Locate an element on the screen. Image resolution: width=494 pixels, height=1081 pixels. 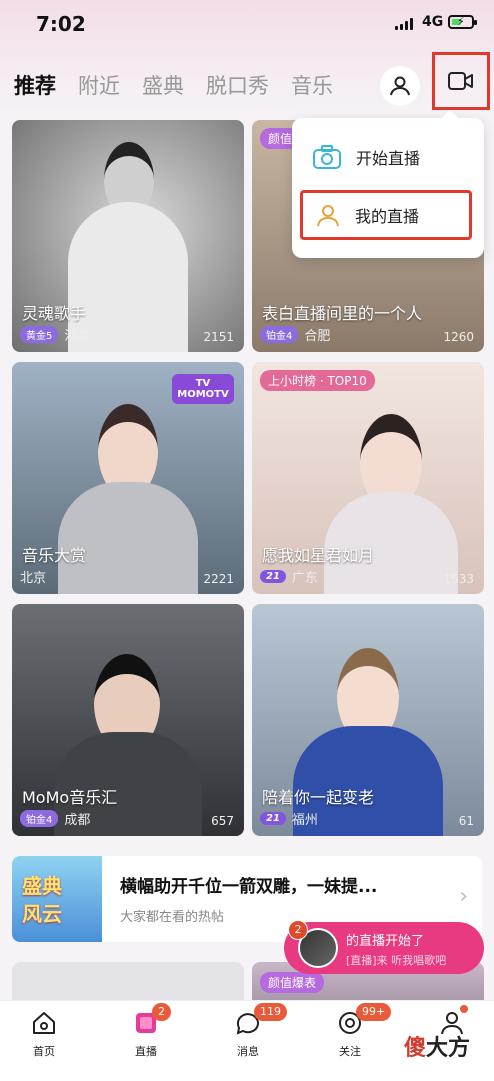
profile-button is located at coordinates (400, 86).